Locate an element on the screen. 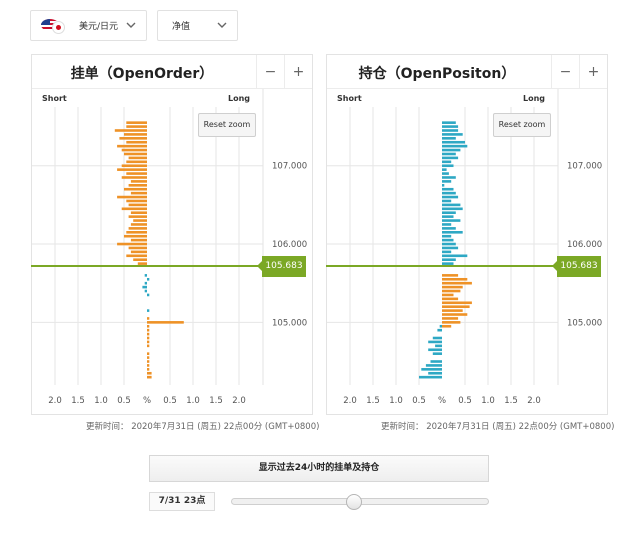  order-update-time: 更新时间： 2020年7月31日 (周五) 22点00分 (GMT+0800) is located at coordinates (203, 427).